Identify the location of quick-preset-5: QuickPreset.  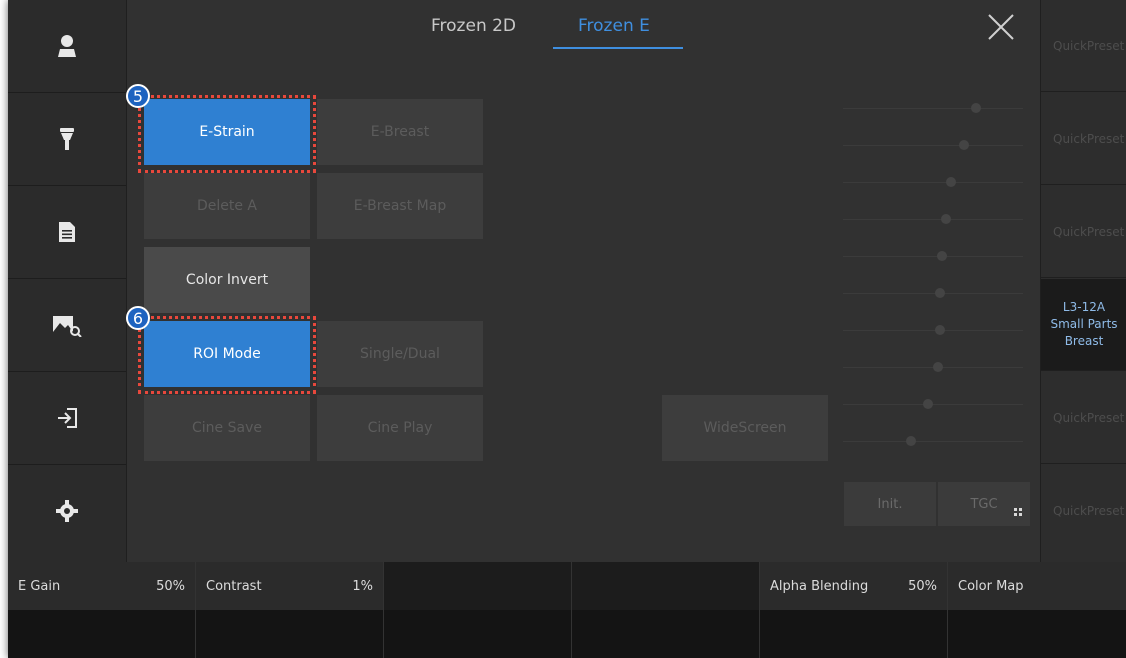
(1083, 511).